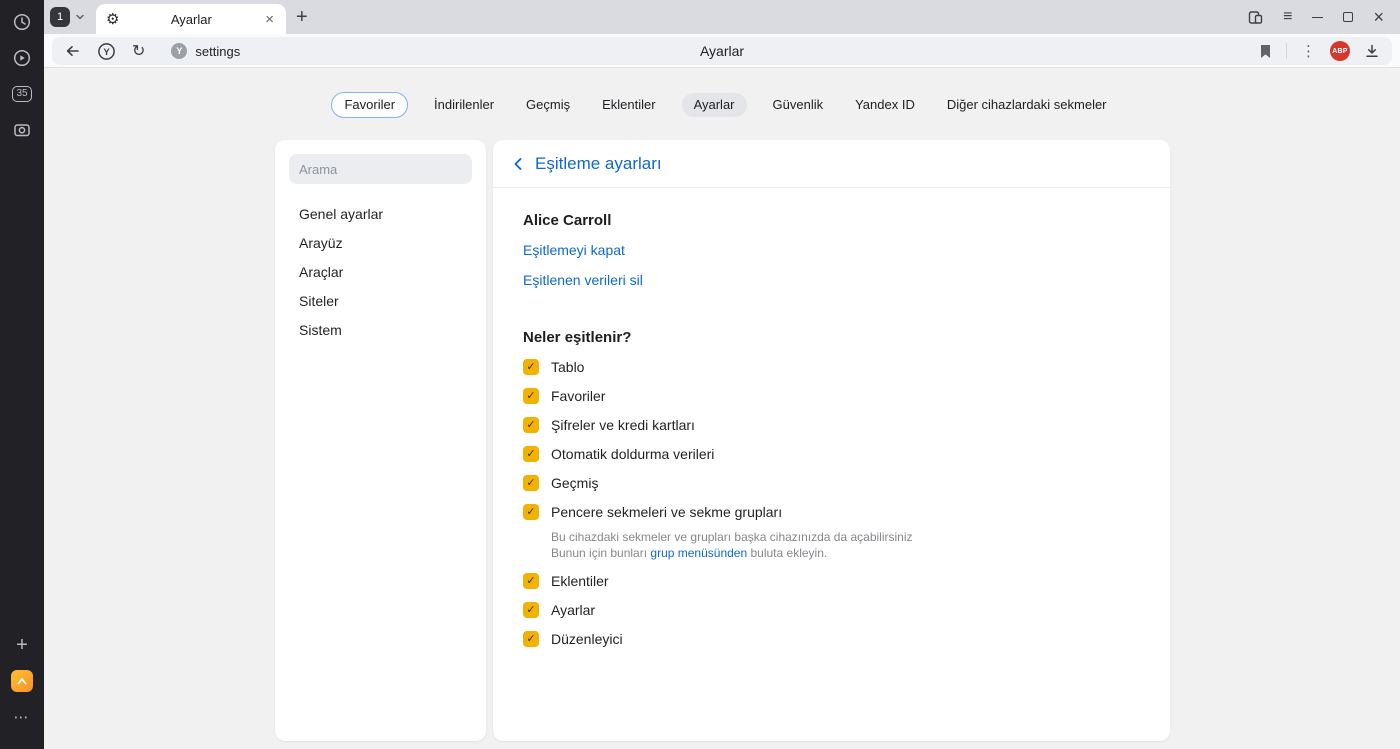 This screenshot has width=1400, height=749. What do you see at coordinates (22, 22) in the screenshot?
I see `history-clock-icon` at bounding box center [22, 22].